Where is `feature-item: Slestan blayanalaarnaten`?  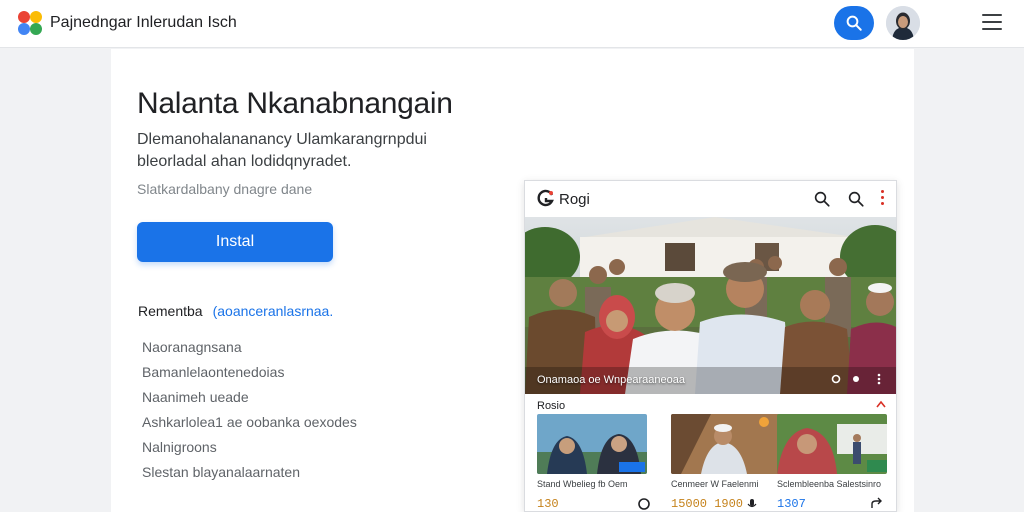
feature-item: Slestan blayanalaarnaten is located at coordinates (221, 472).